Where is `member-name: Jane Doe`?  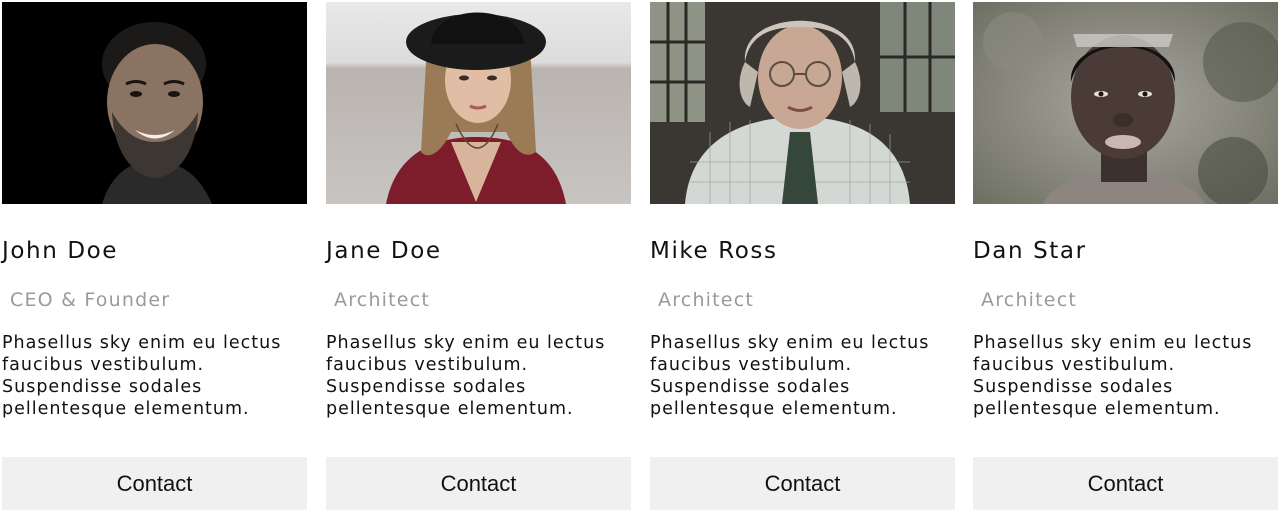
member-name: Jane Doe is located at coordinates (384, 251).